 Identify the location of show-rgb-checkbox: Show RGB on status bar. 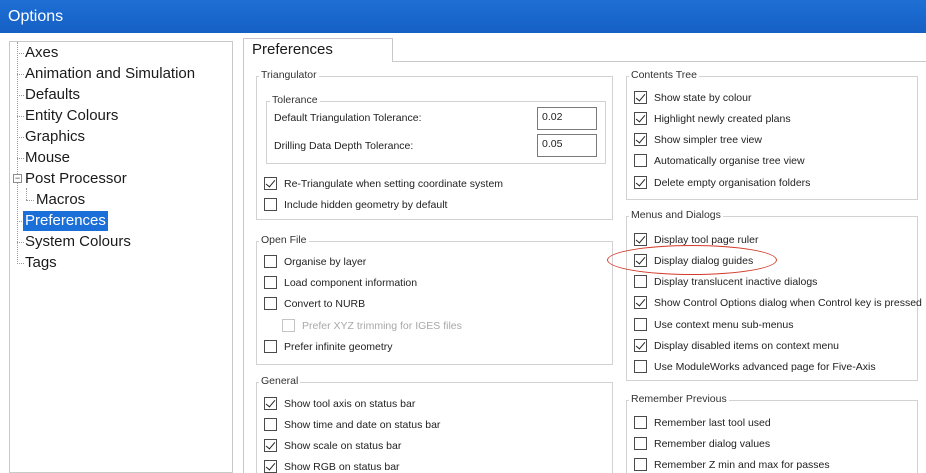
(332, 466).